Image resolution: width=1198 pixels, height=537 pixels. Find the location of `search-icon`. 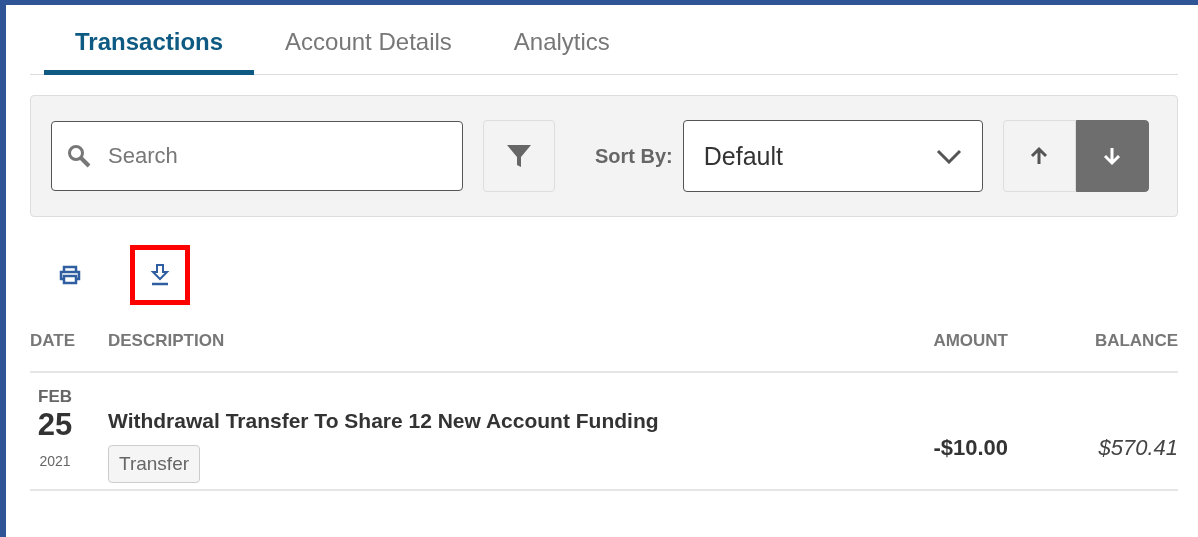

search-icon is located at coordinates (79, 156).